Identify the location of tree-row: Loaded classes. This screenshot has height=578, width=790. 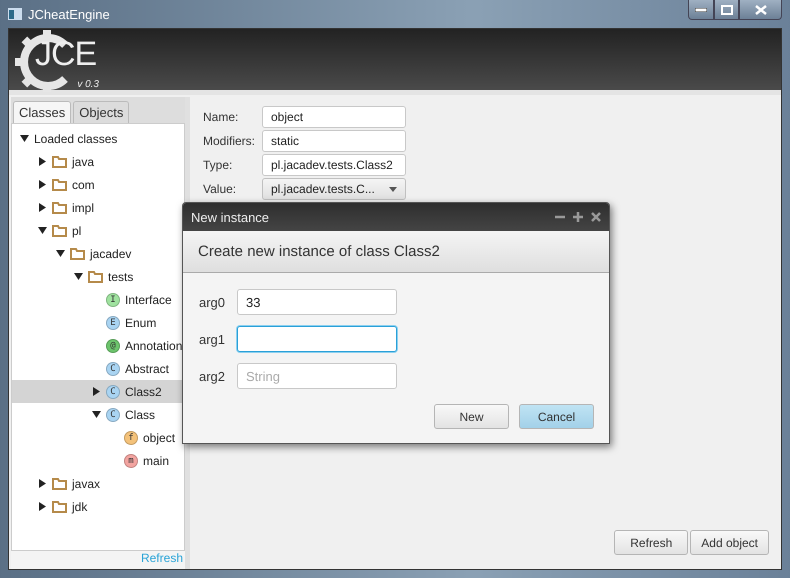
(98, 138).